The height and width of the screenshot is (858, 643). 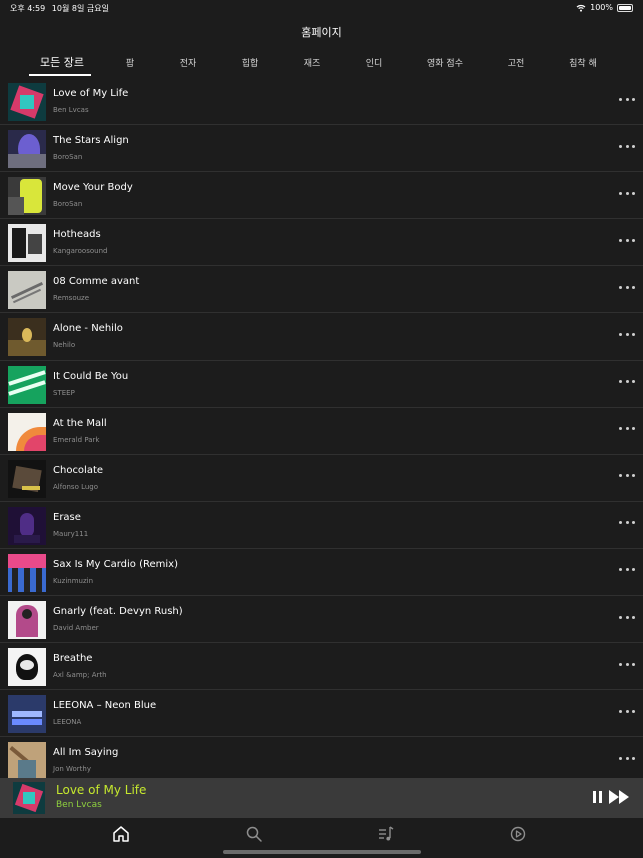 I want to click on track-artist: Alfonso Lugo, so click(x=76, y=486).